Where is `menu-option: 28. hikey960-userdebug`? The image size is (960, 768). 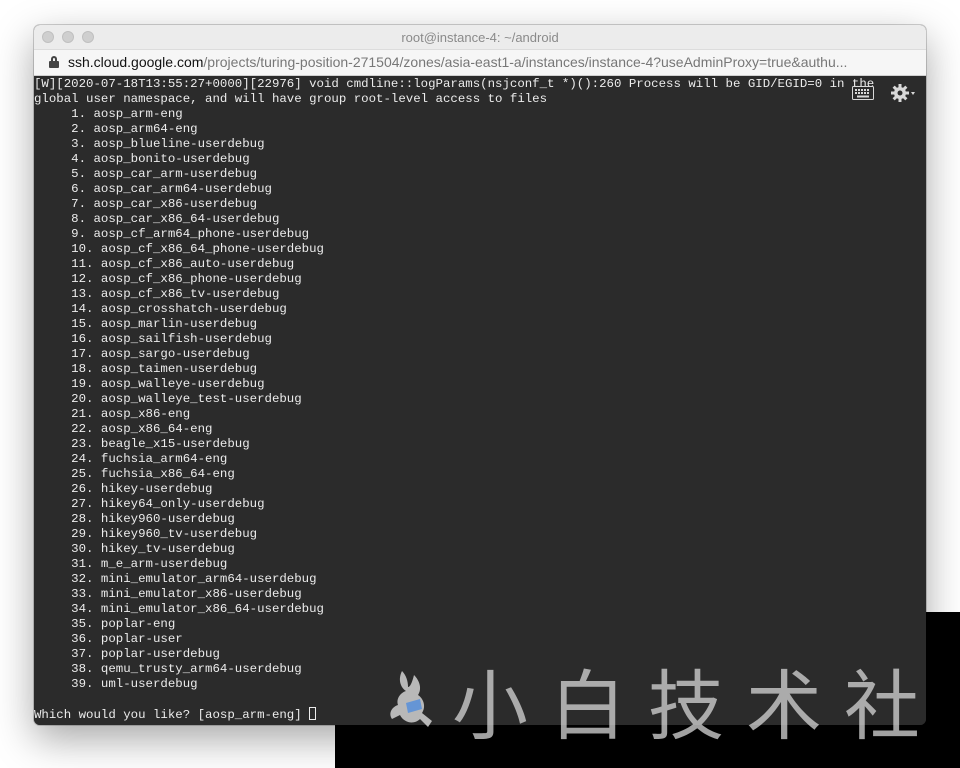
menu-option: 28. hikey960-userdebug is located at coordinates (134, 519).